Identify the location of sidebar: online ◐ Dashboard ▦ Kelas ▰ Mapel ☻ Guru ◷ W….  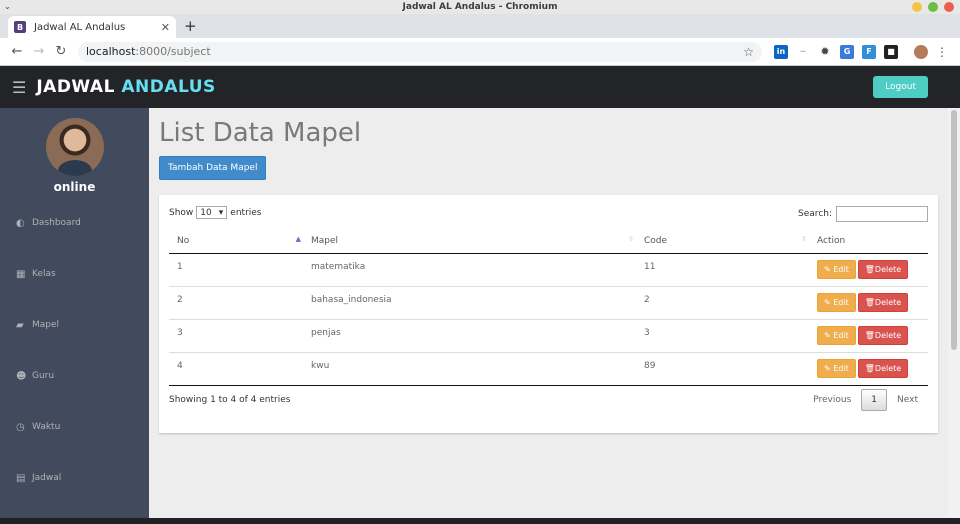
(74, 313).